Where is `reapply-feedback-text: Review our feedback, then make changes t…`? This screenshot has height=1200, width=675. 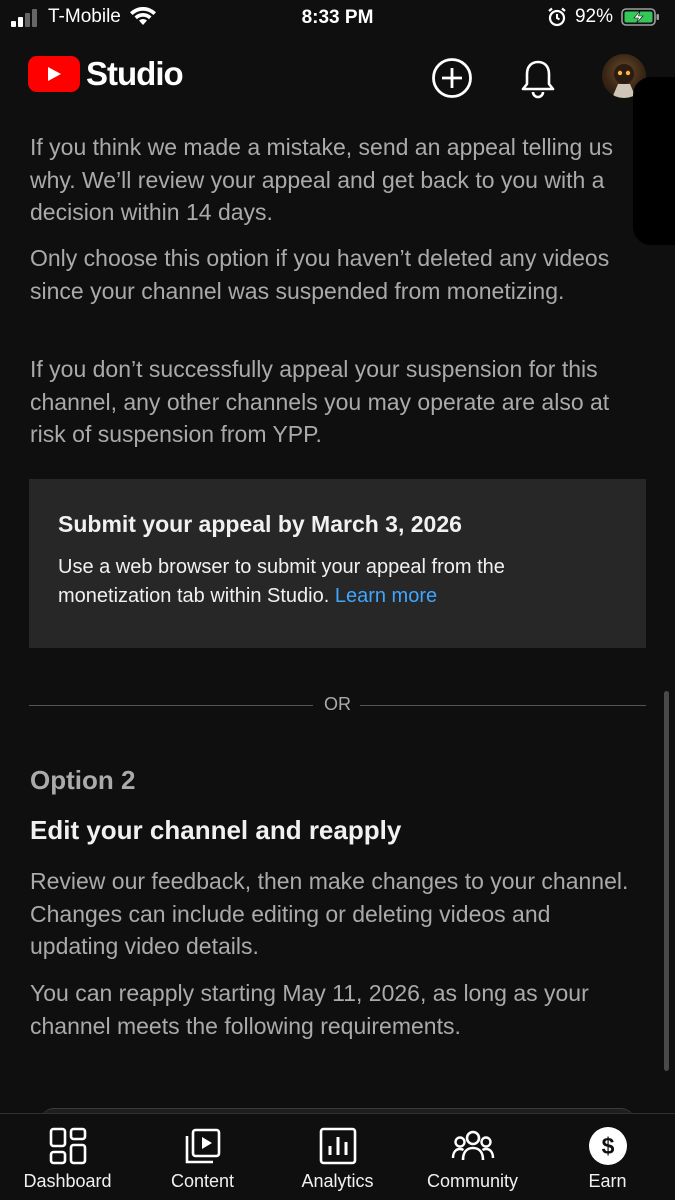 reapply-feedback-text: Review our feedback, then make changes t… is located at coordinates (329, 913).